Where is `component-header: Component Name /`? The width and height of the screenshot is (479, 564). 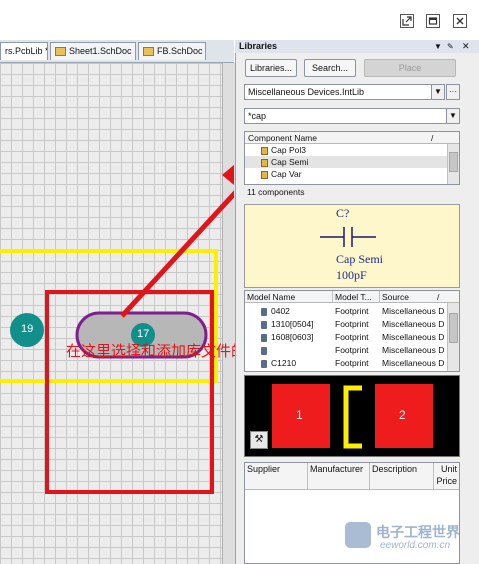 component-header: Component Name / is located at coordinates (352, 138).